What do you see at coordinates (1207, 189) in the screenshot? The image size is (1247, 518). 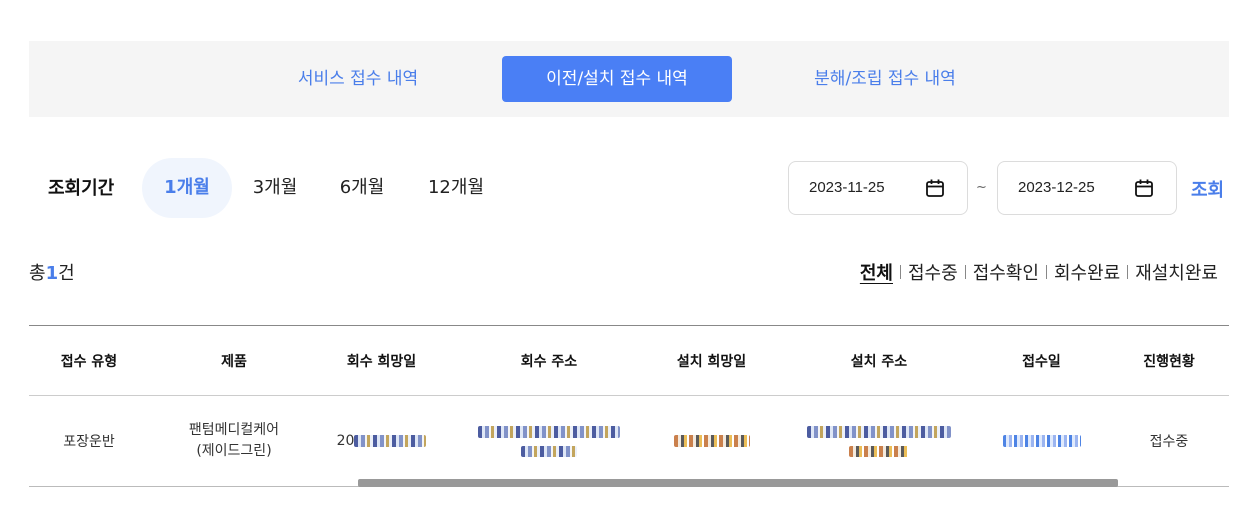 I see `search-button: 조회` at bounding box center [1207, 189].